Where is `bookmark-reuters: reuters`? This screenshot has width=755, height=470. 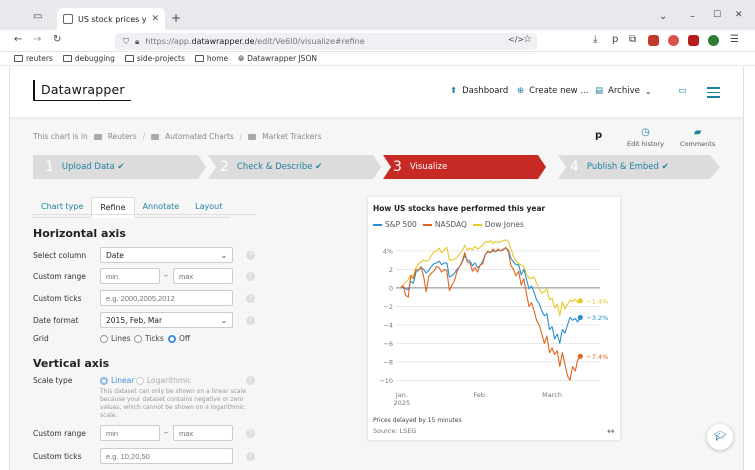
bookmark-reuters: reuters is located at coordinates (33, 58).